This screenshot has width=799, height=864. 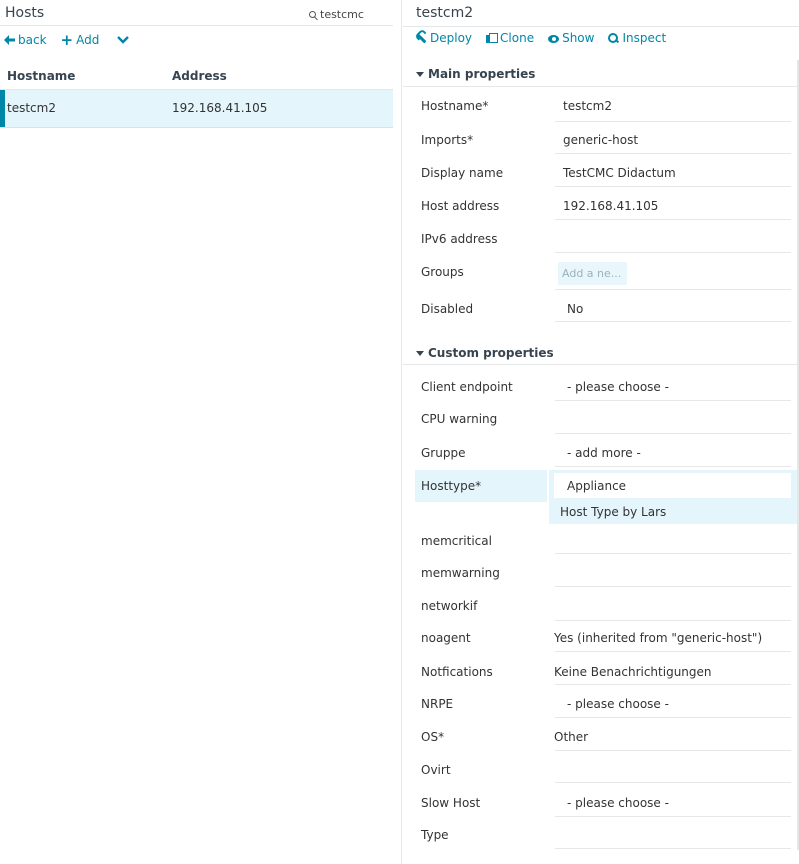 What do you see at coordinates (449, 606) in the screenshot?
I see `field-label: networkif` at bounding box center [449, 606].